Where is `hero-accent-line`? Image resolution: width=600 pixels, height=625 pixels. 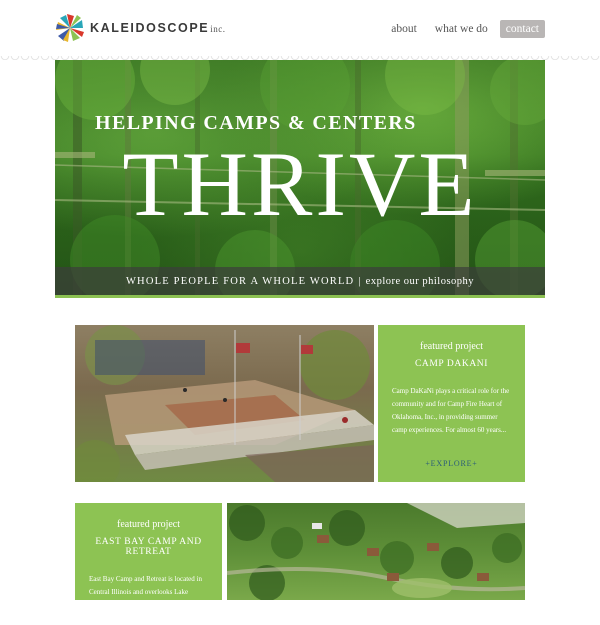
hero-accent-line is located at coordinates (300, 296).